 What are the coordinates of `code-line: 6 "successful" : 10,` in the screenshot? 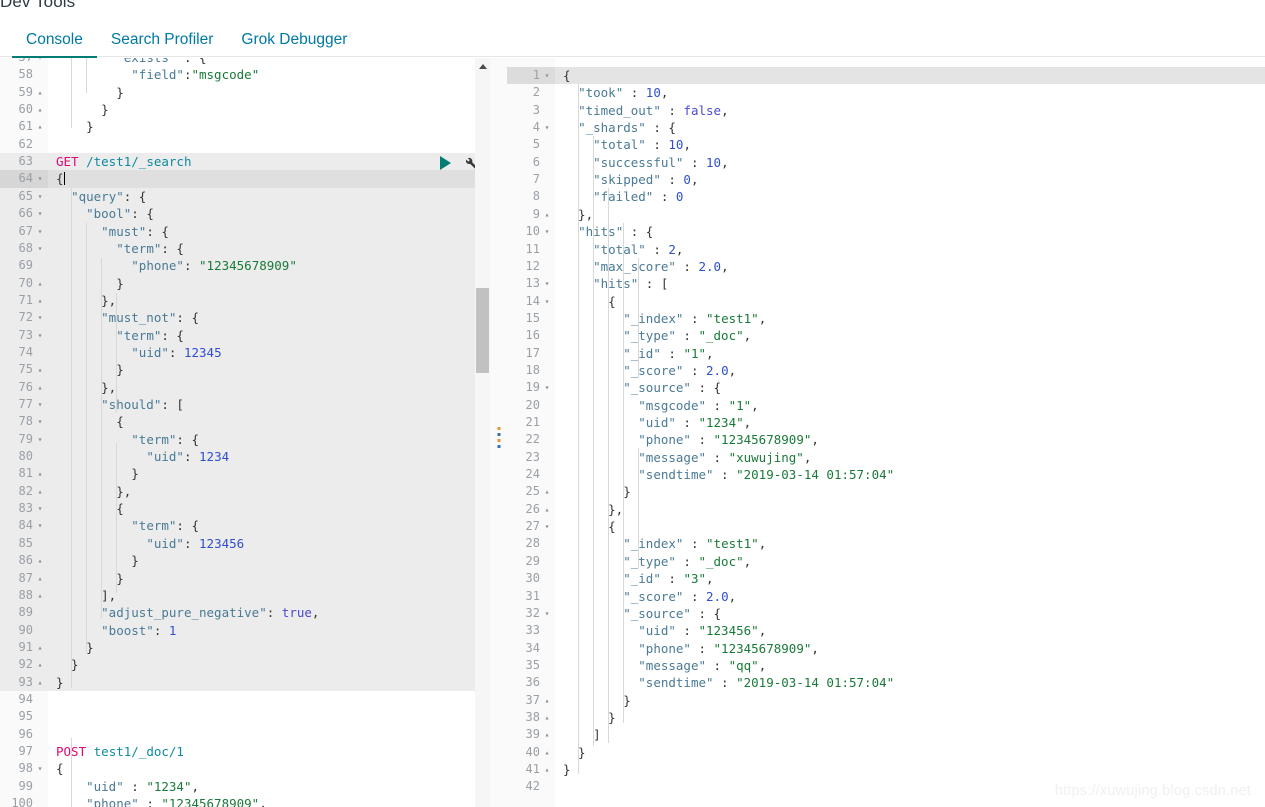 It's located at (886, 162).